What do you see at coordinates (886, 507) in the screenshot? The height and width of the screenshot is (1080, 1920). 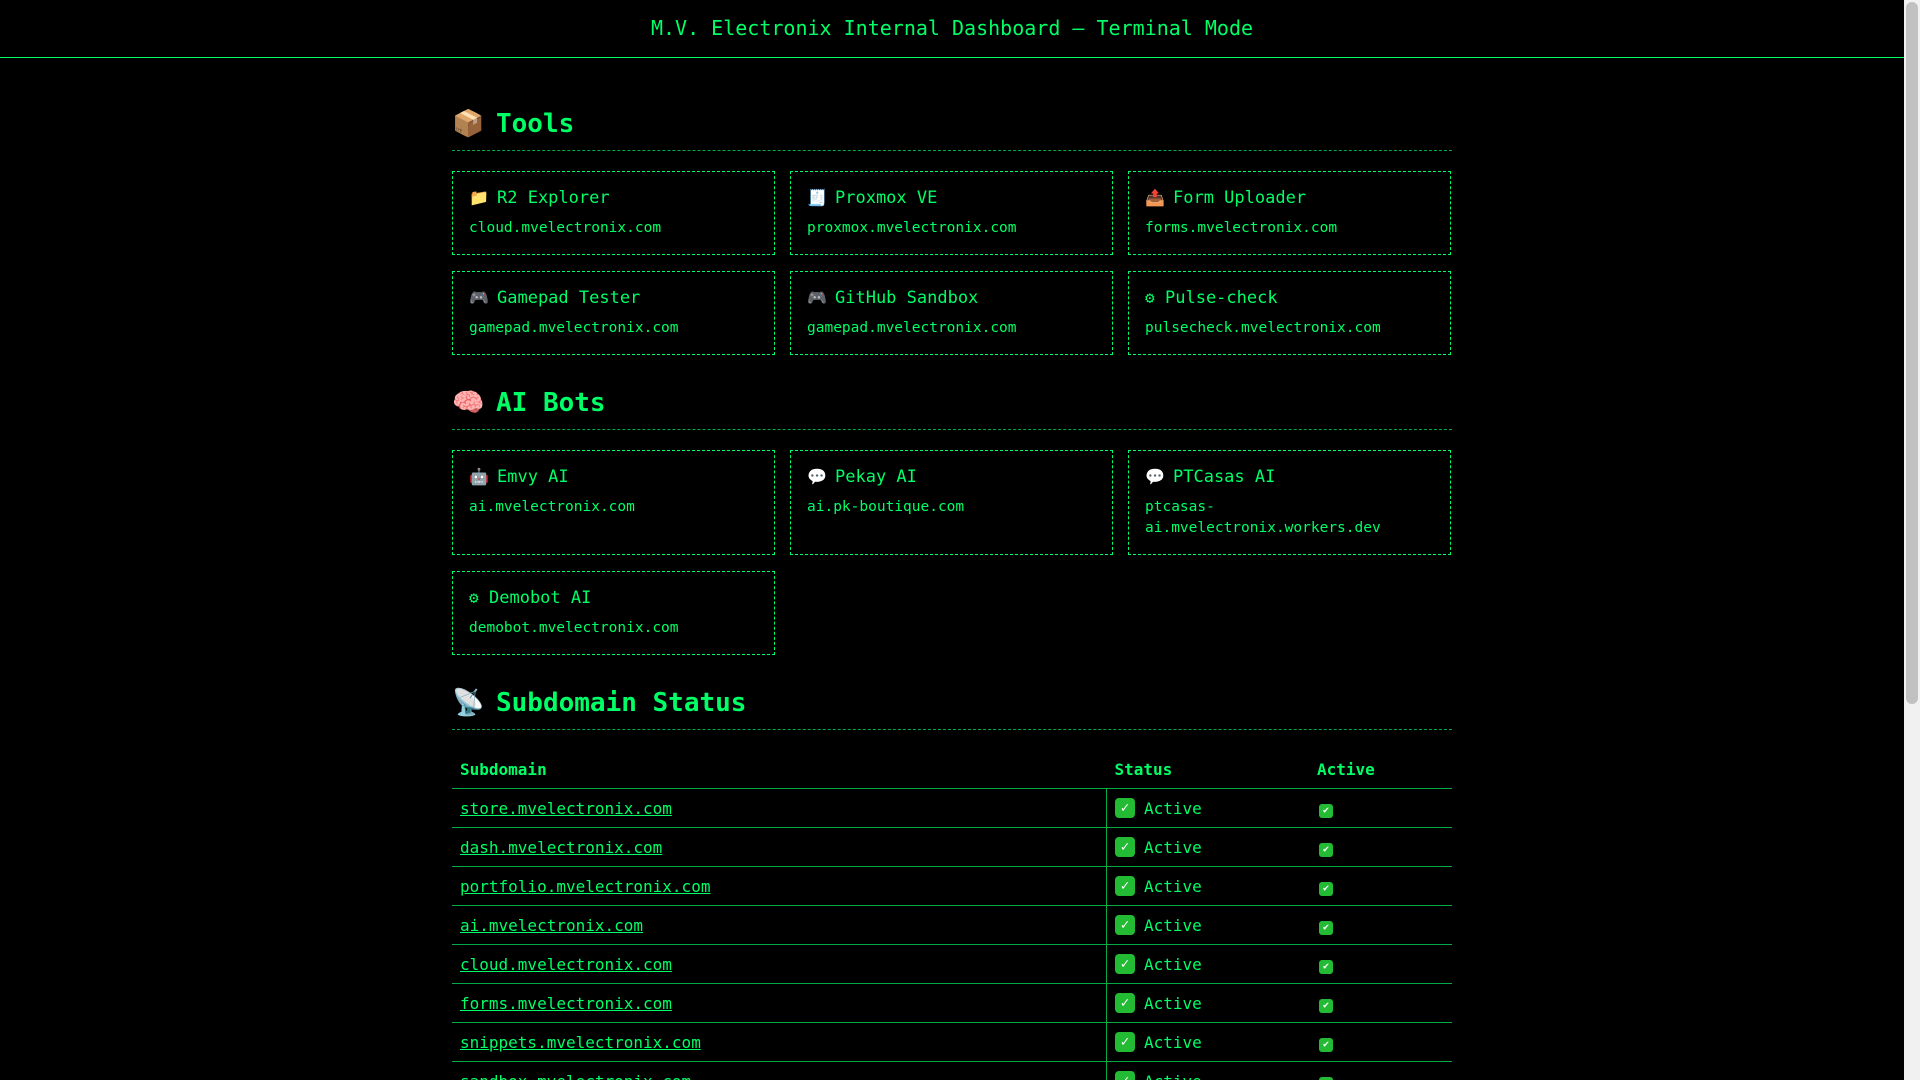 I see `card-url: ai.pk-boutique.com` at bounding box center [886, 507].